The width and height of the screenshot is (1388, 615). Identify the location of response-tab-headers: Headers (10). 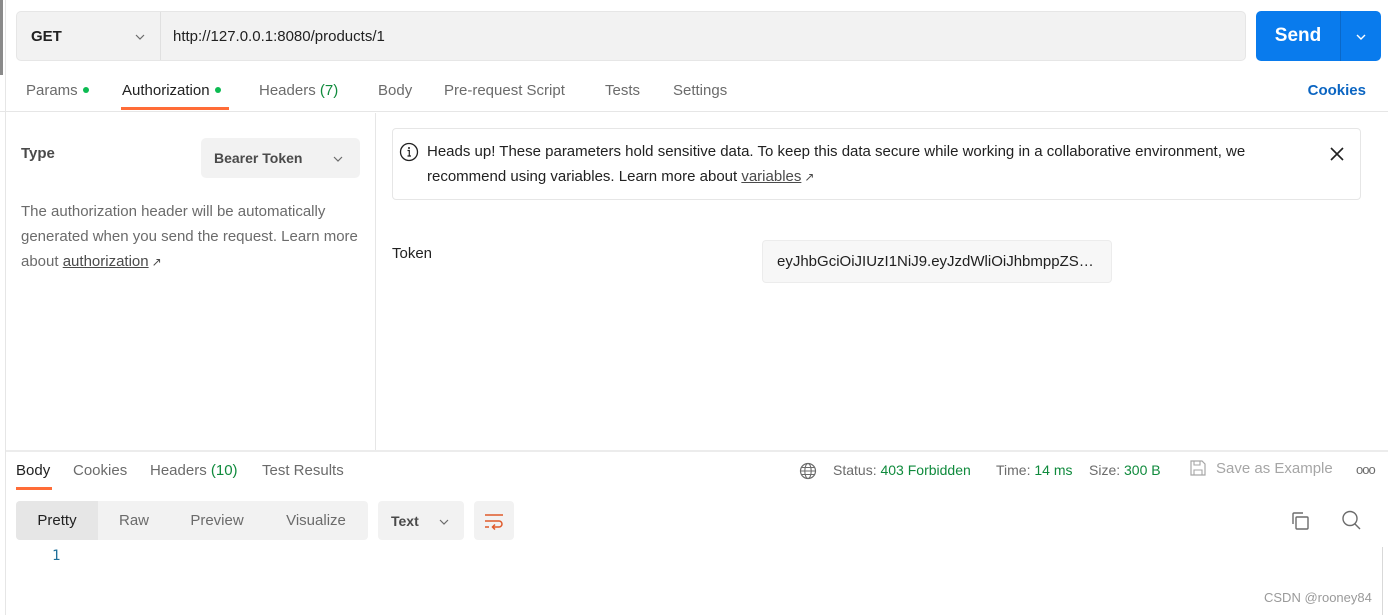
(194, 470).